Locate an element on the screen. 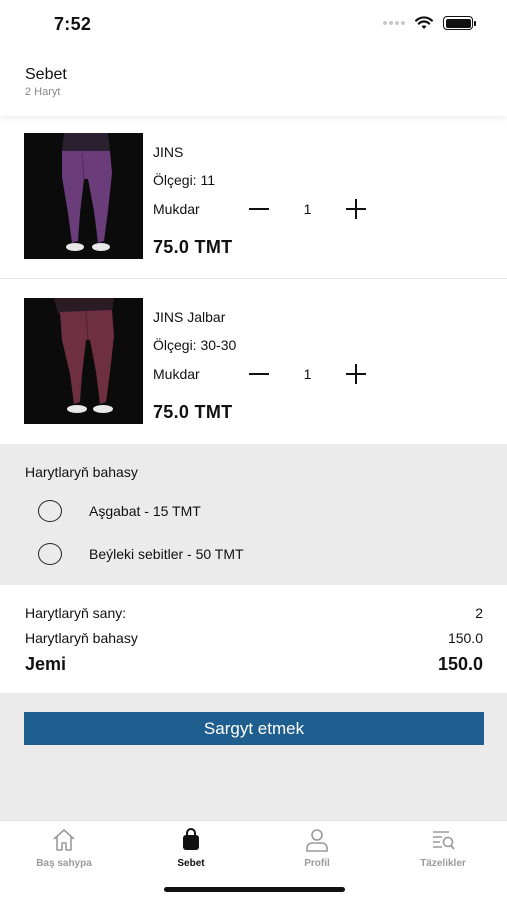 This screenshot has height=900, width=507. summary-total-value: 150.0 is located at coordinates (460, 664).